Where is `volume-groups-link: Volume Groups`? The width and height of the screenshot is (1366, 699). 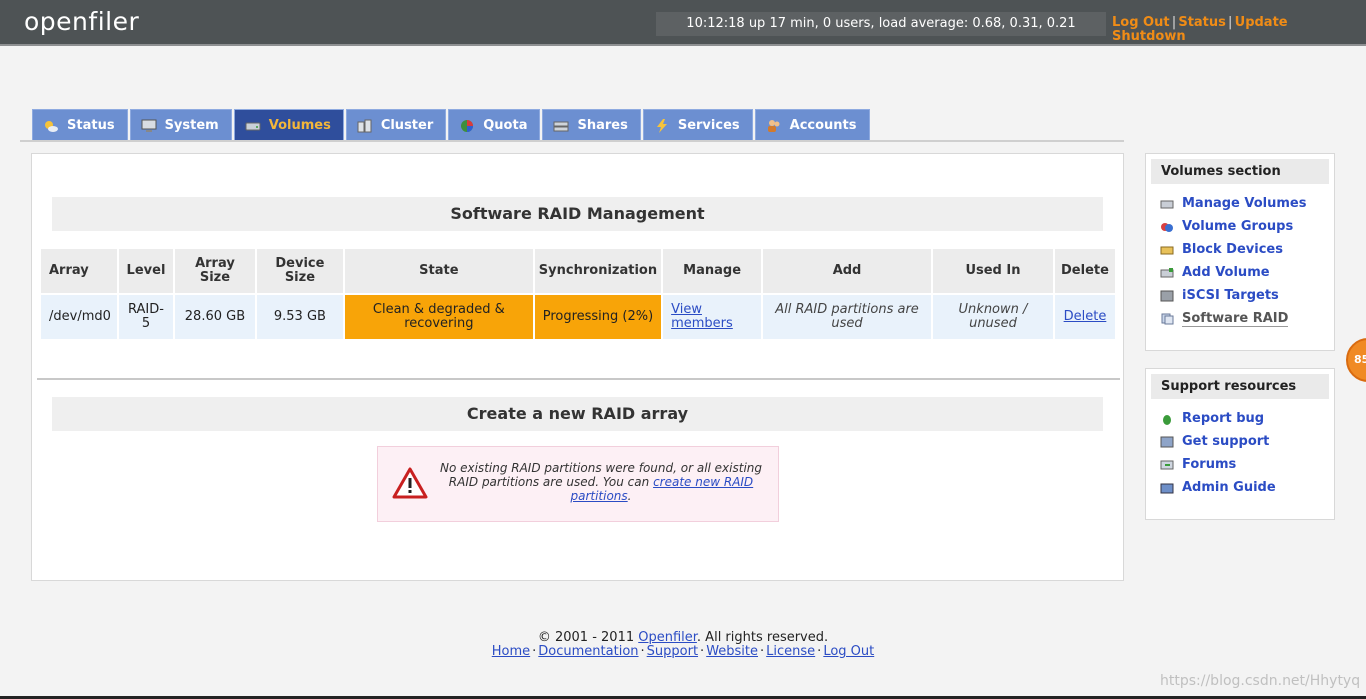 volume-groups-link: Volume Groups is located at coordinates (1237, 226).